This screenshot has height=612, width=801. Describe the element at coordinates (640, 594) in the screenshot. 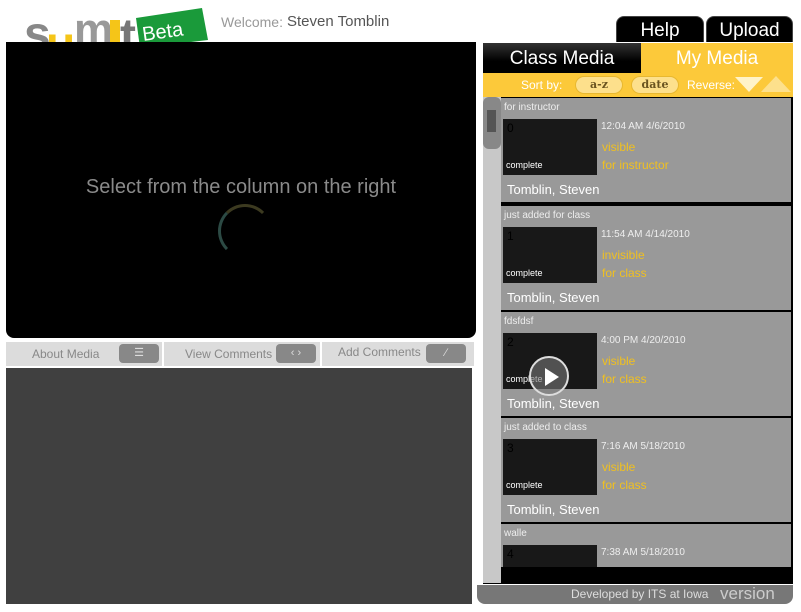

I see `developed-by: Developed by ITS at Iowa` at that location.